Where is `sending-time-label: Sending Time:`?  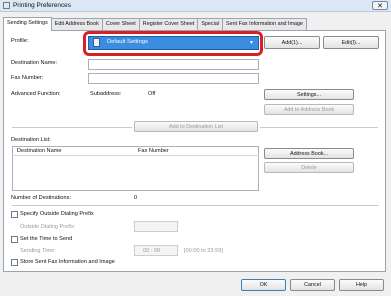 sending-time-label: Sending Time: is located at coordinates (38, 251).